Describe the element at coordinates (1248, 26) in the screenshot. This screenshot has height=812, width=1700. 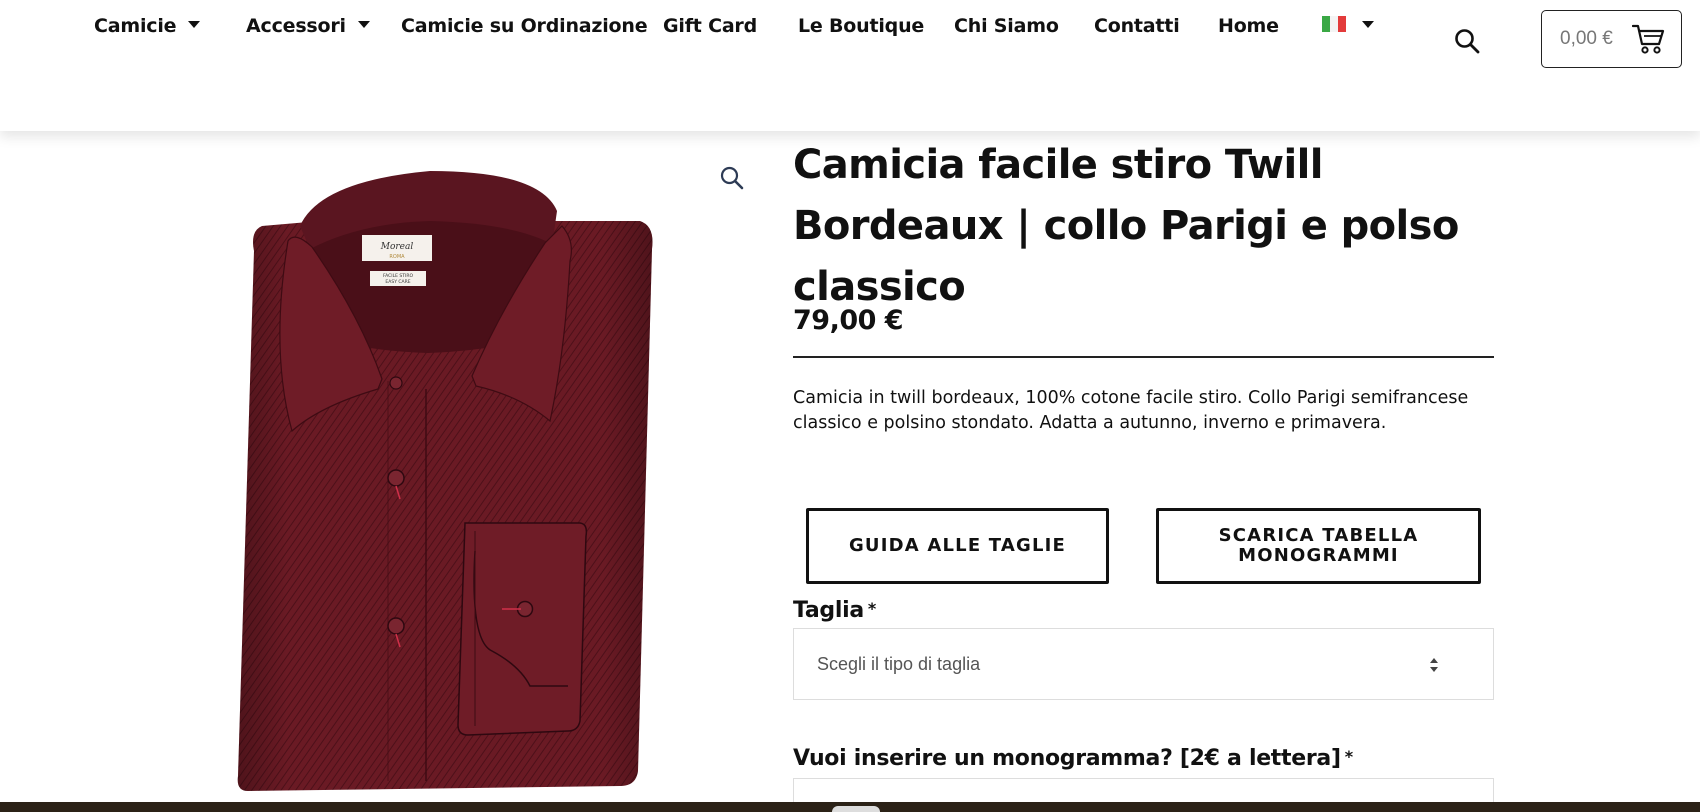
I see `nav-item-home: Home` at that location.